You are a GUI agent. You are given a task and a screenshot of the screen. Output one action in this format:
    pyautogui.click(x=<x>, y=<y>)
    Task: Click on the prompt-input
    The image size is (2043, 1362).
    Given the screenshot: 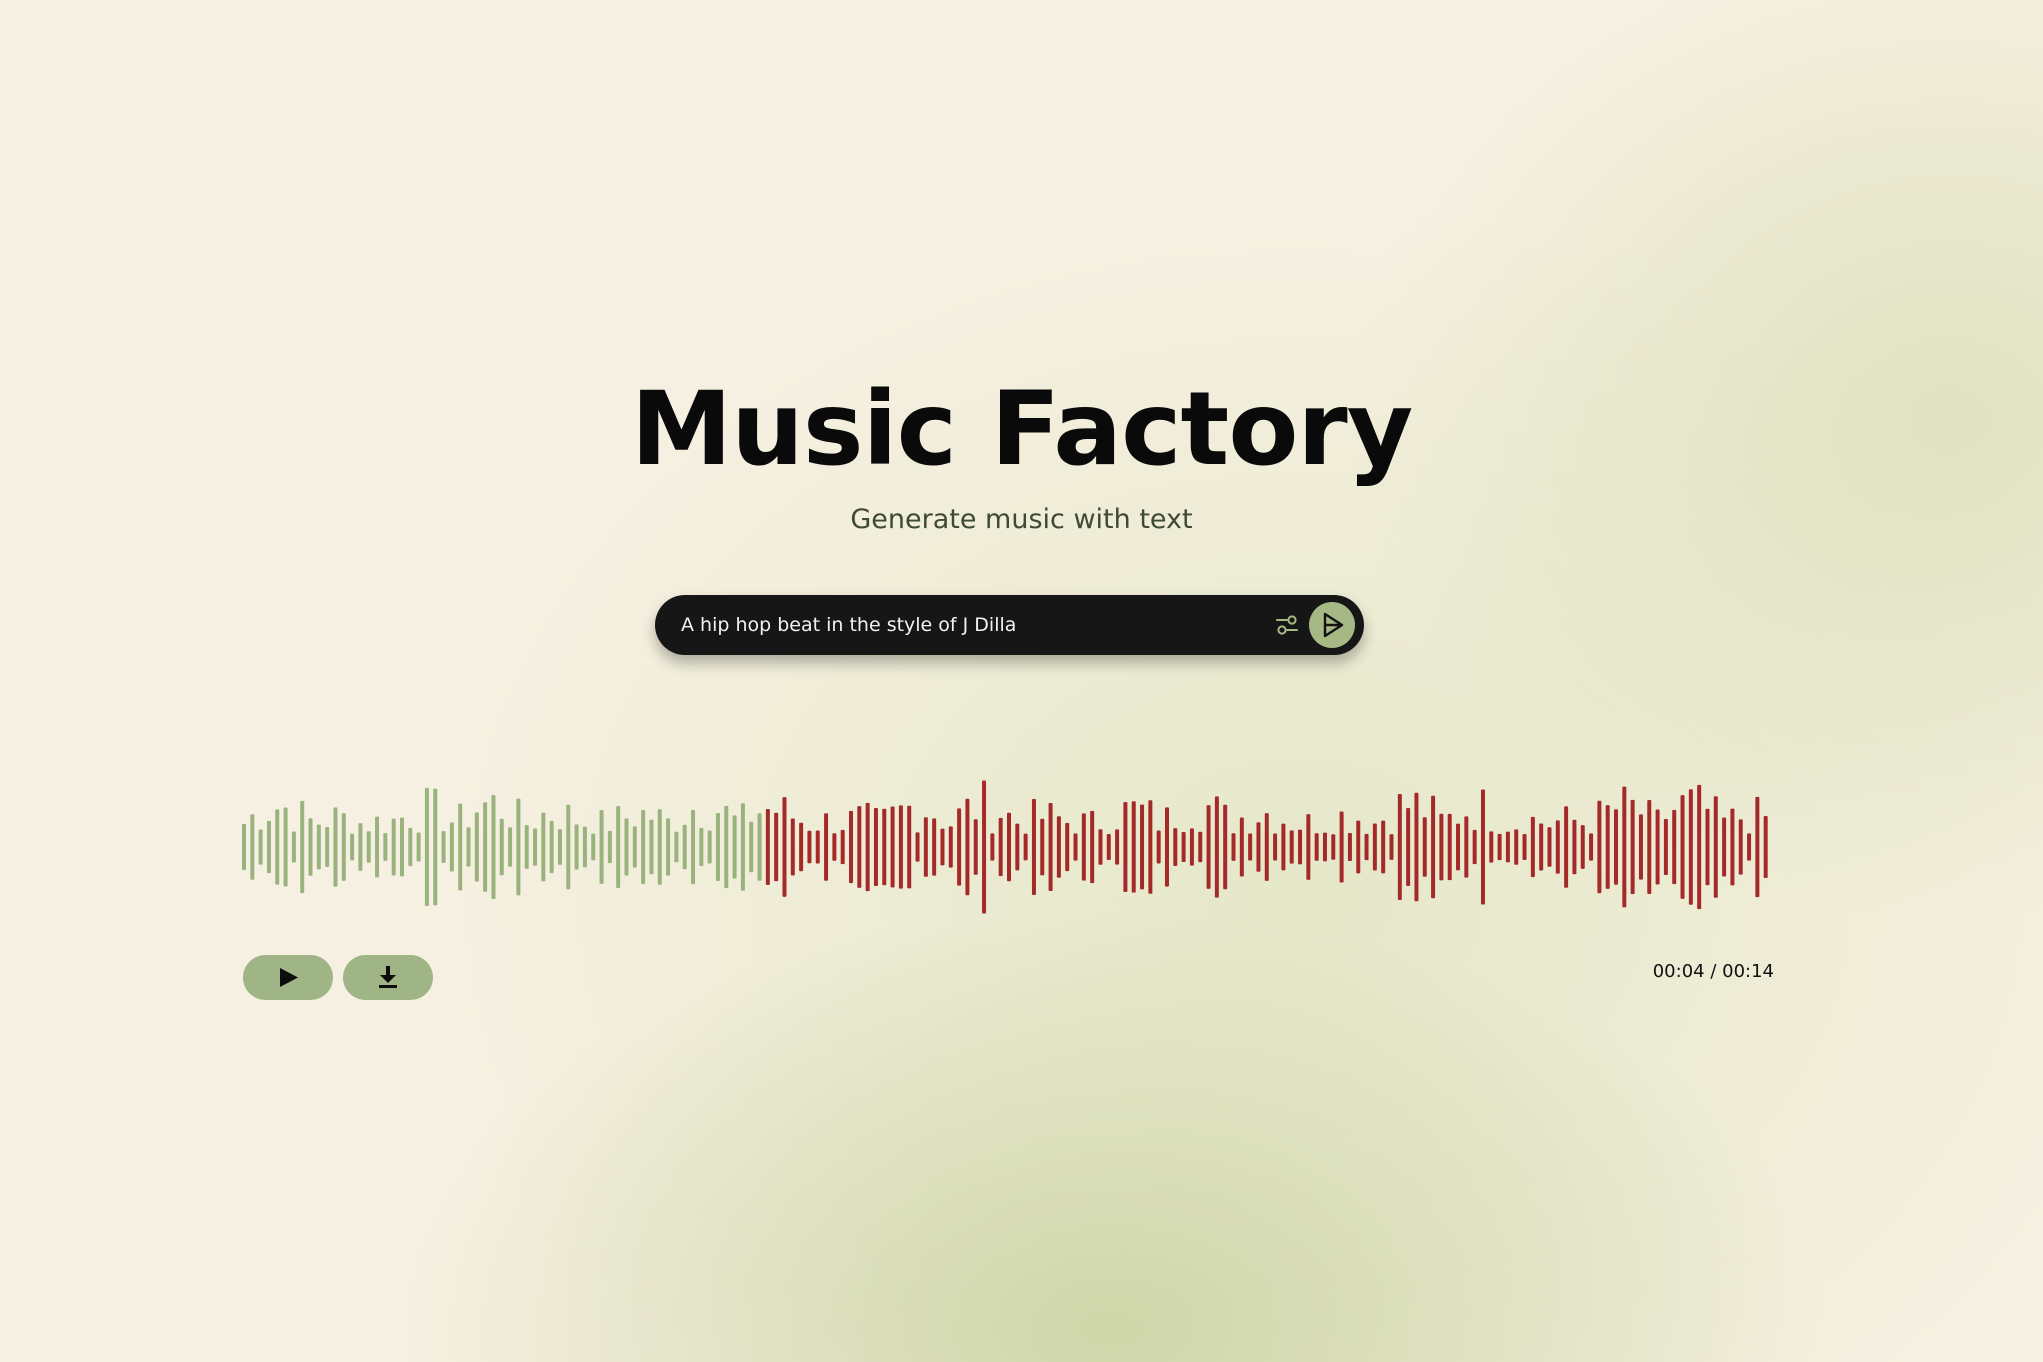 What is the action you would take?
    pyautogui.click(x=961, y=625)
    